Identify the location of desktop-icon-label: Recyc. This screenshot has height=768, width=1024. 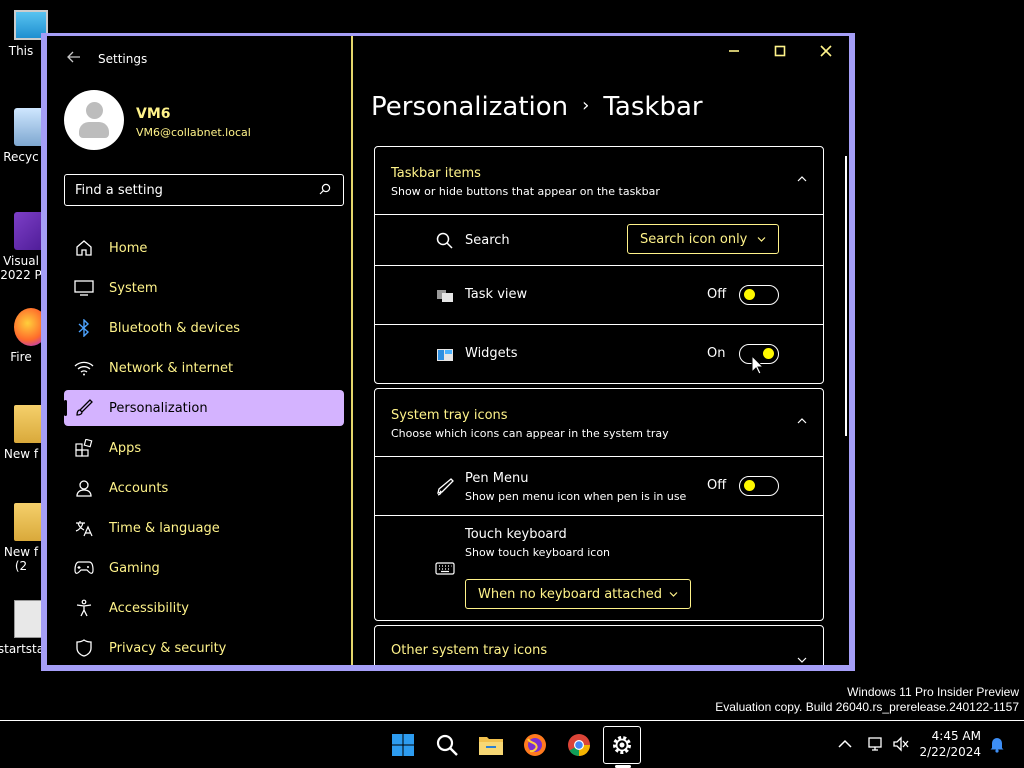
(21, 157).